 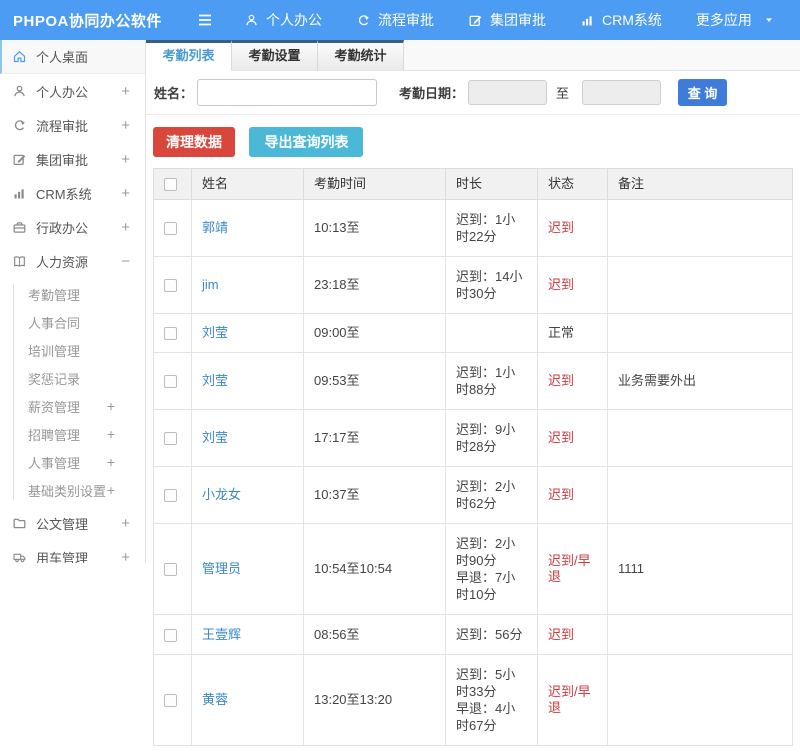 What do you see at coordinates (287, 92) in the screenshot?
I see `name-input` at bounding box center [287, 92].